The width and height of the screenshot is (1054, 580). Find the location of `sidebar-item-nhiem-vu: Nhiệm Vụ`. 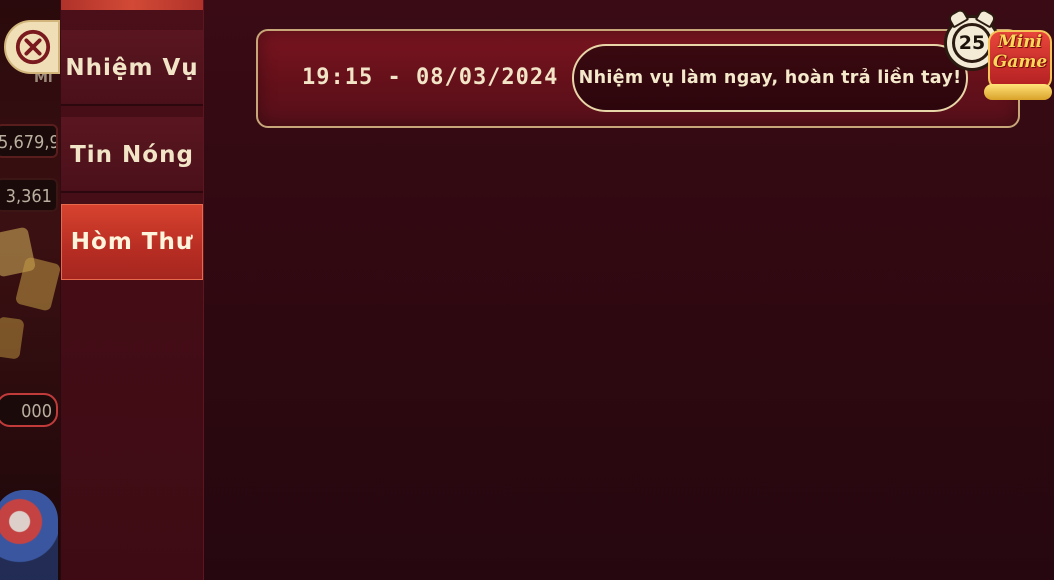

sidebar-item-nhiem-vu: Nhiệm Vụ is located at coordinates (132, 68).